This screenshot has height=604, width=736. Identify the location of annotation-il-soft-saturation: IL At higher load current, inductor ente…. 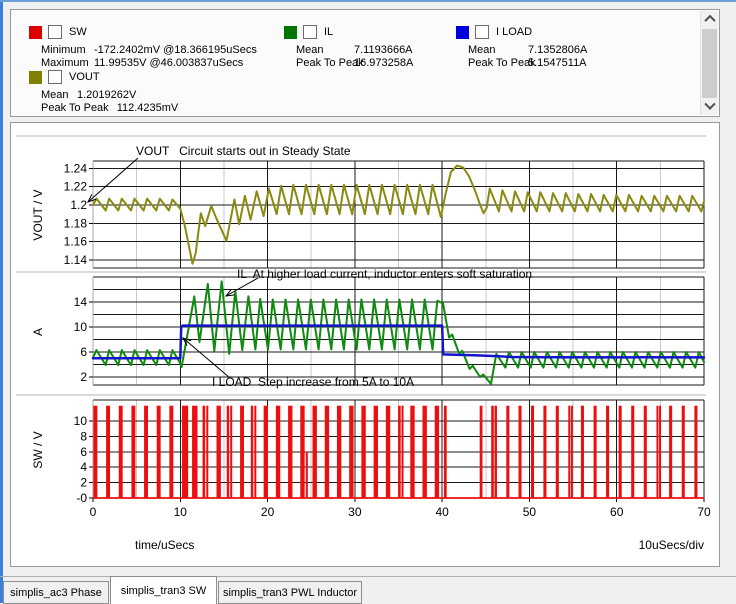
(385, 274).